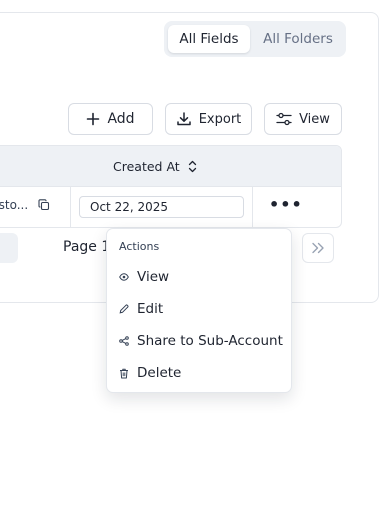 The width and height of the screenshot is (384, 517). Describe the element at coordinates (124, 309) in the screenshot. I see `pencil-icon` at that location.